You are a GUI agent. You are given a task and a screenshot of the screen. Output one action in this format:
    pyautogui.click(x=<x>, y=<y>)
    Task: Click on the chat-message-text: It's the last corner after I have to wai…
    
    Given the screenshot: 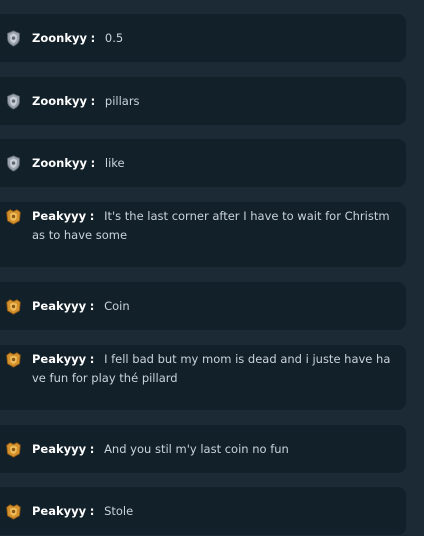 What is the action you would take?
    pyautogui.click(x=211, y=225)
    